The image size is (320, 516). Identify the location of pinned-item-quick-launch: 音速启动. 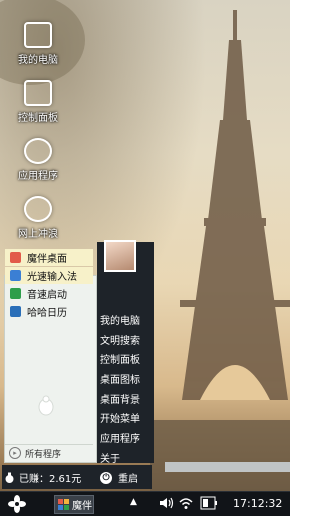
(49, 293).